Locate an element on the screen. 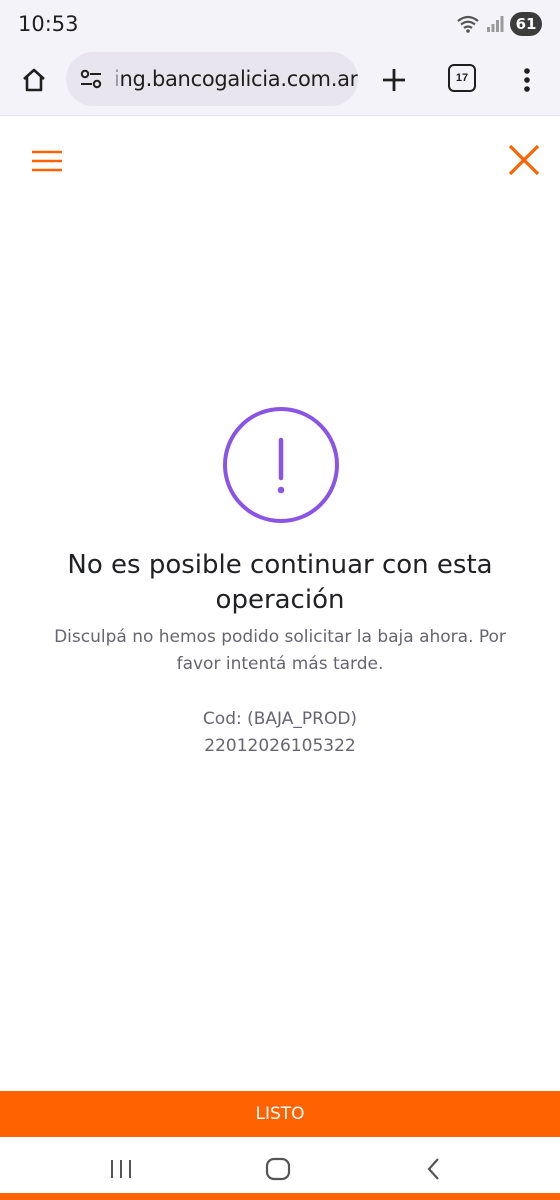  site-settings-icon is located at coordinates (91, 79).